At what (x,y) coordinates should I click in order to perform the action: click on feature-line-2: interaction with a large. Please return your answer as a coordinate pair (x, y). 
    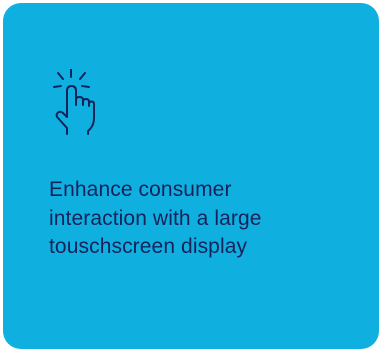
    Looking at the image, I should click on (155, 218).